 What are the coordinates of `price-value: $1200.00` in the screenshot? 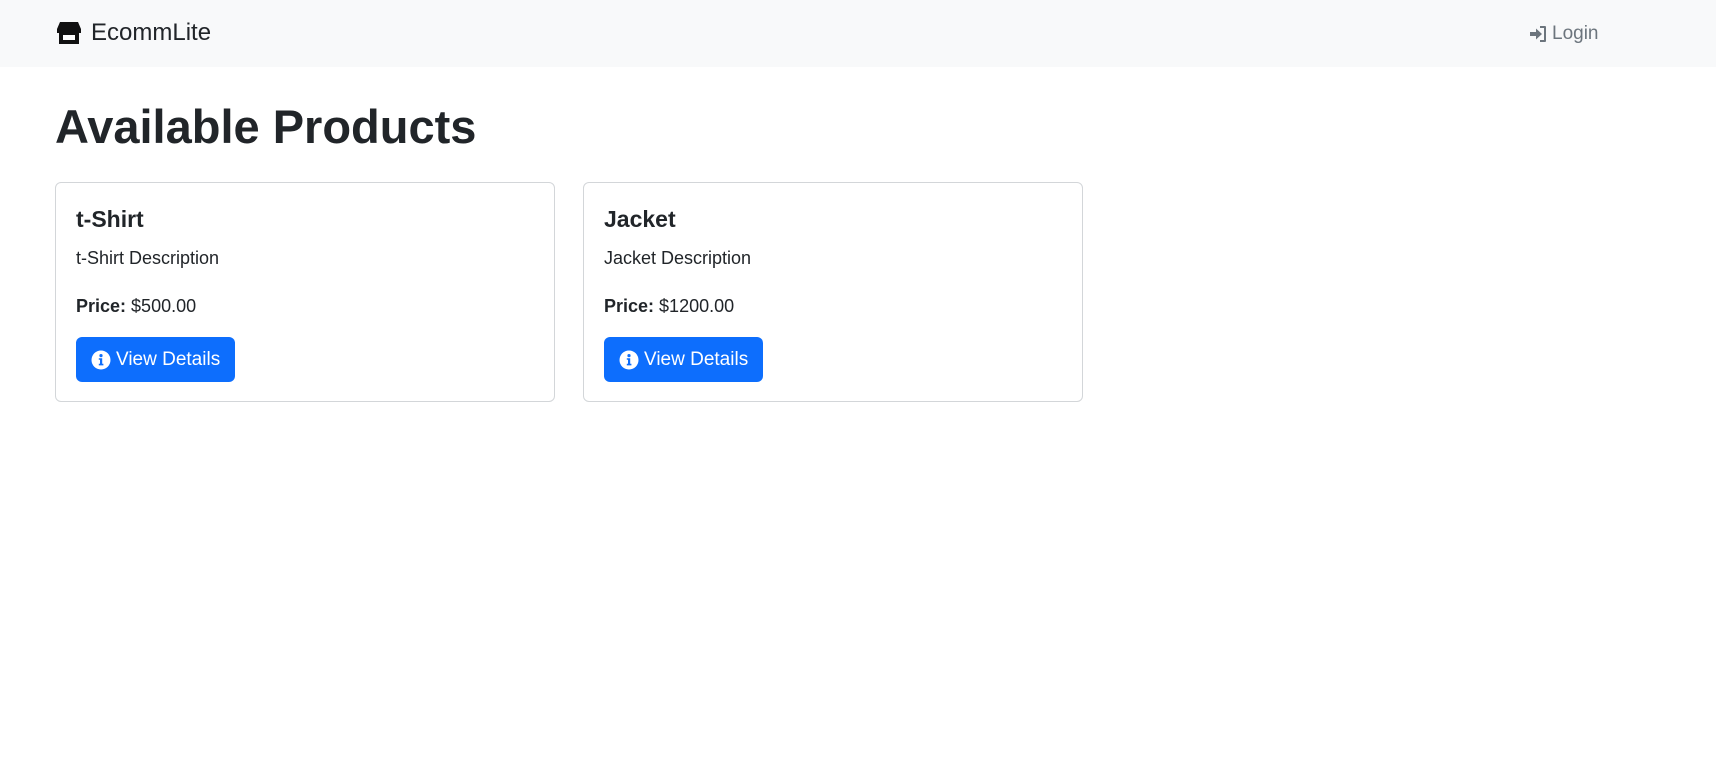 It's located at (697, 306).